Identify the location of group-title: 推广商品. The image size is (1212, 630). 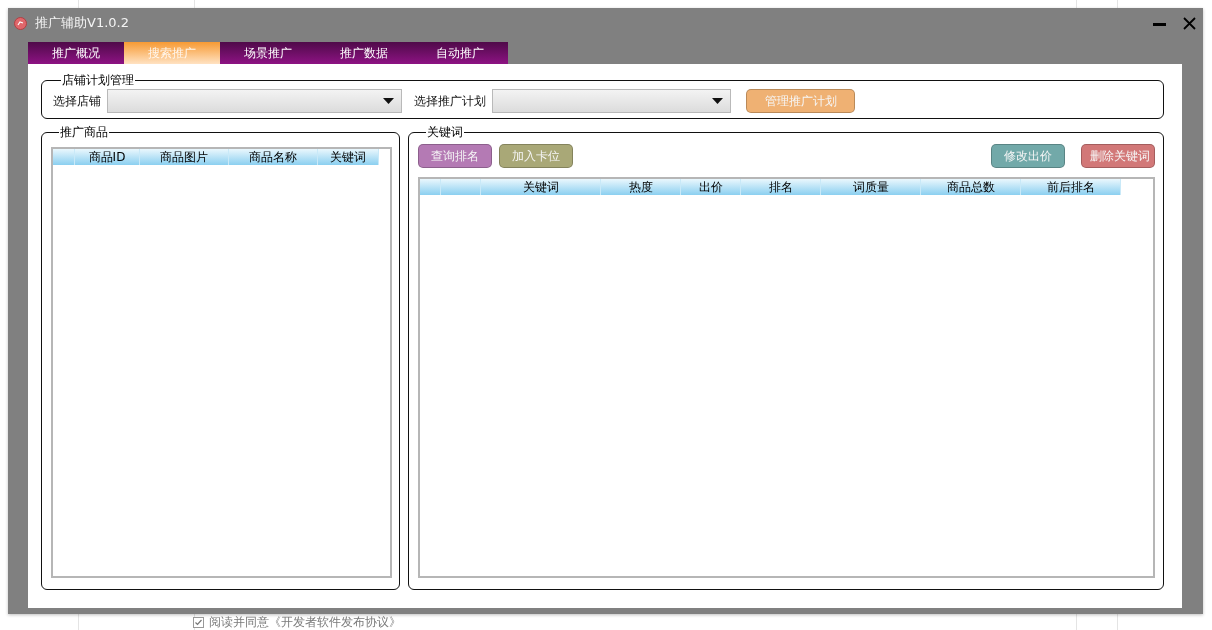
(84, 132).